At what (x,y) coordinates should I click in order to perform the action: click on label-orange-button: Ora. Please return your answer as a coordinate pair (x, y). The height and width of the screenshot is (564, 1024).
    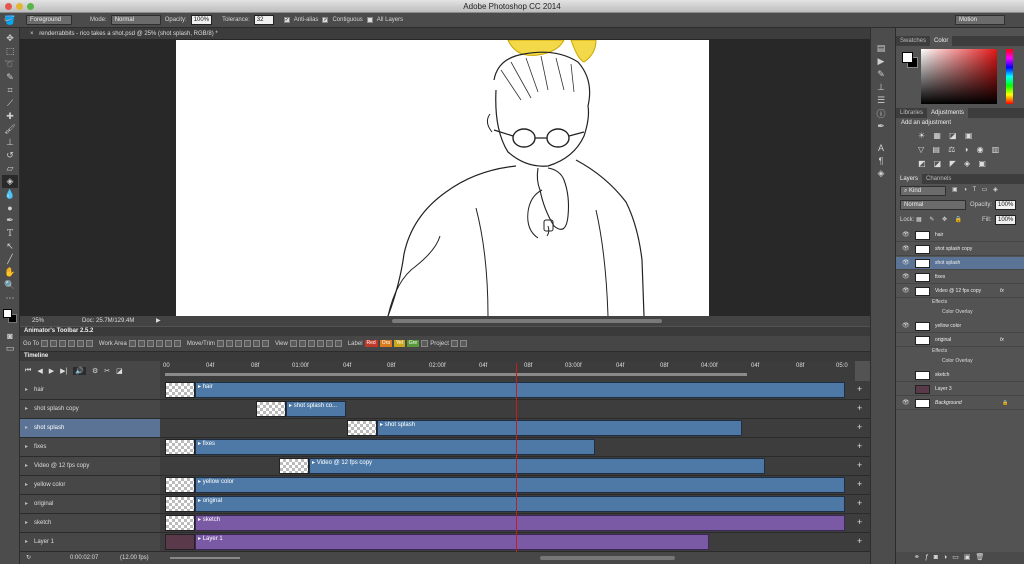
    Looking at the image, I should click on (386, 343).